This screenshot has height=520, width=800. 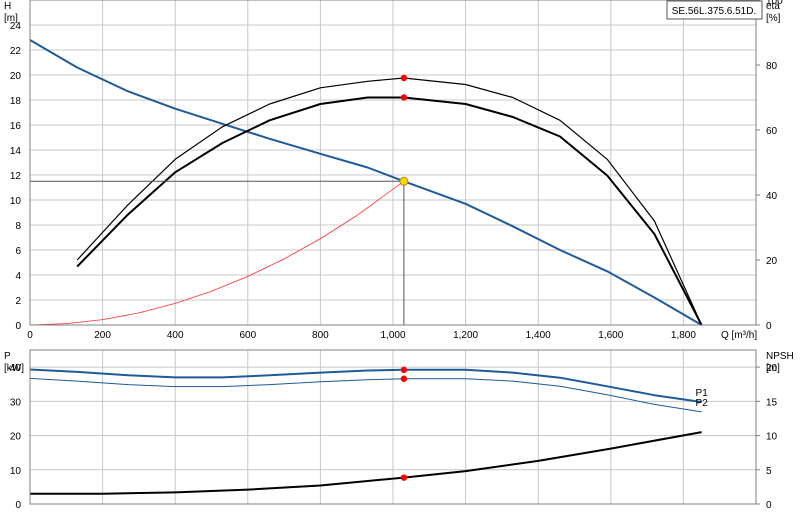 What do you see at coordinates (772, 196) in the screenshot?
I see `y-right-tick-label: 40` at bounding box center [772, 196].